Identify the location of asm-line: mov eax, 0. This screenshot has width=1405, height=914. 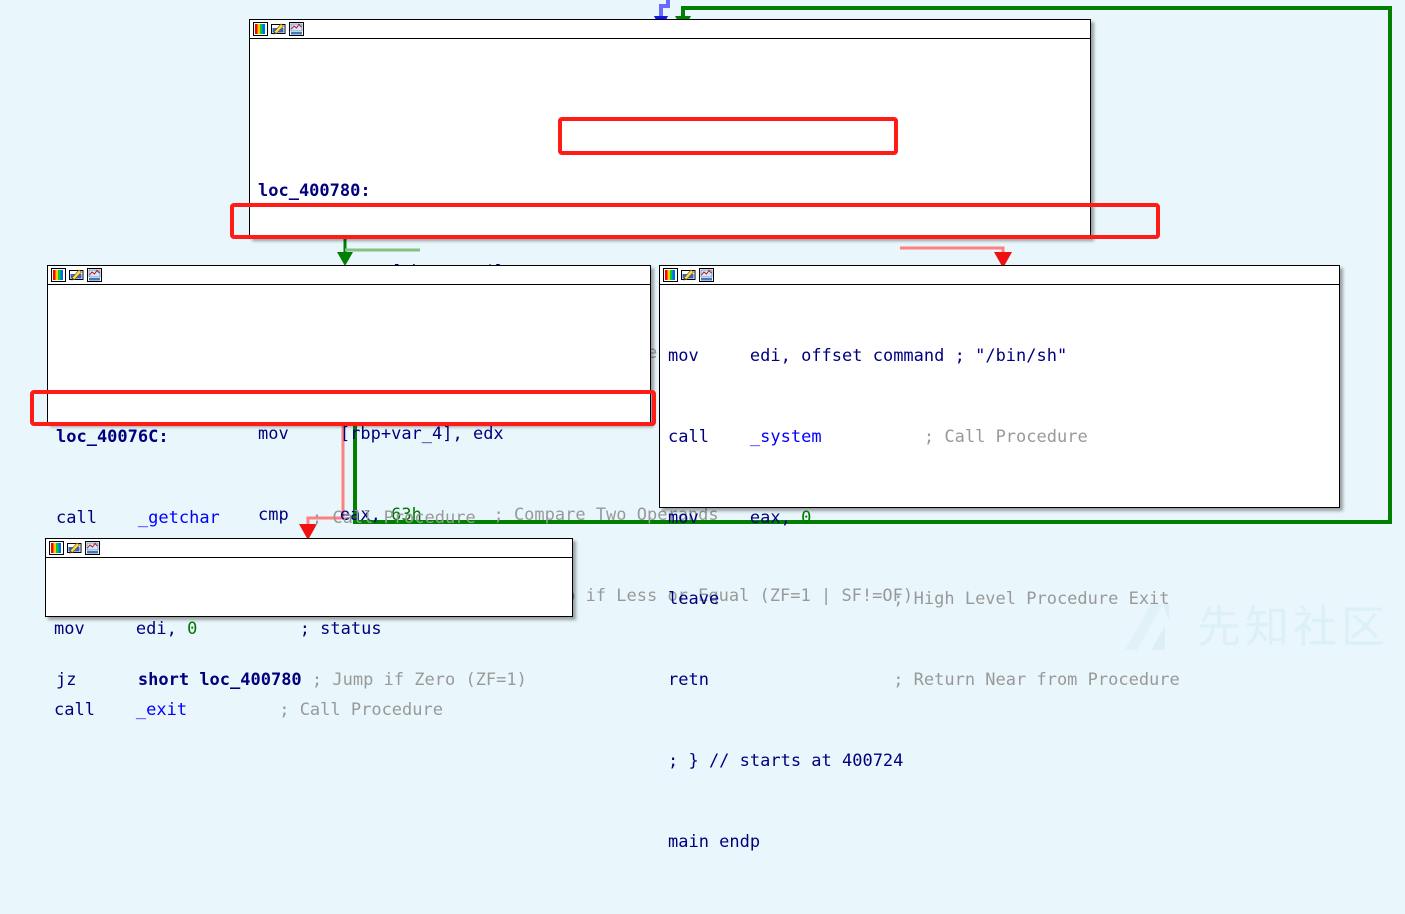
(999, 518).